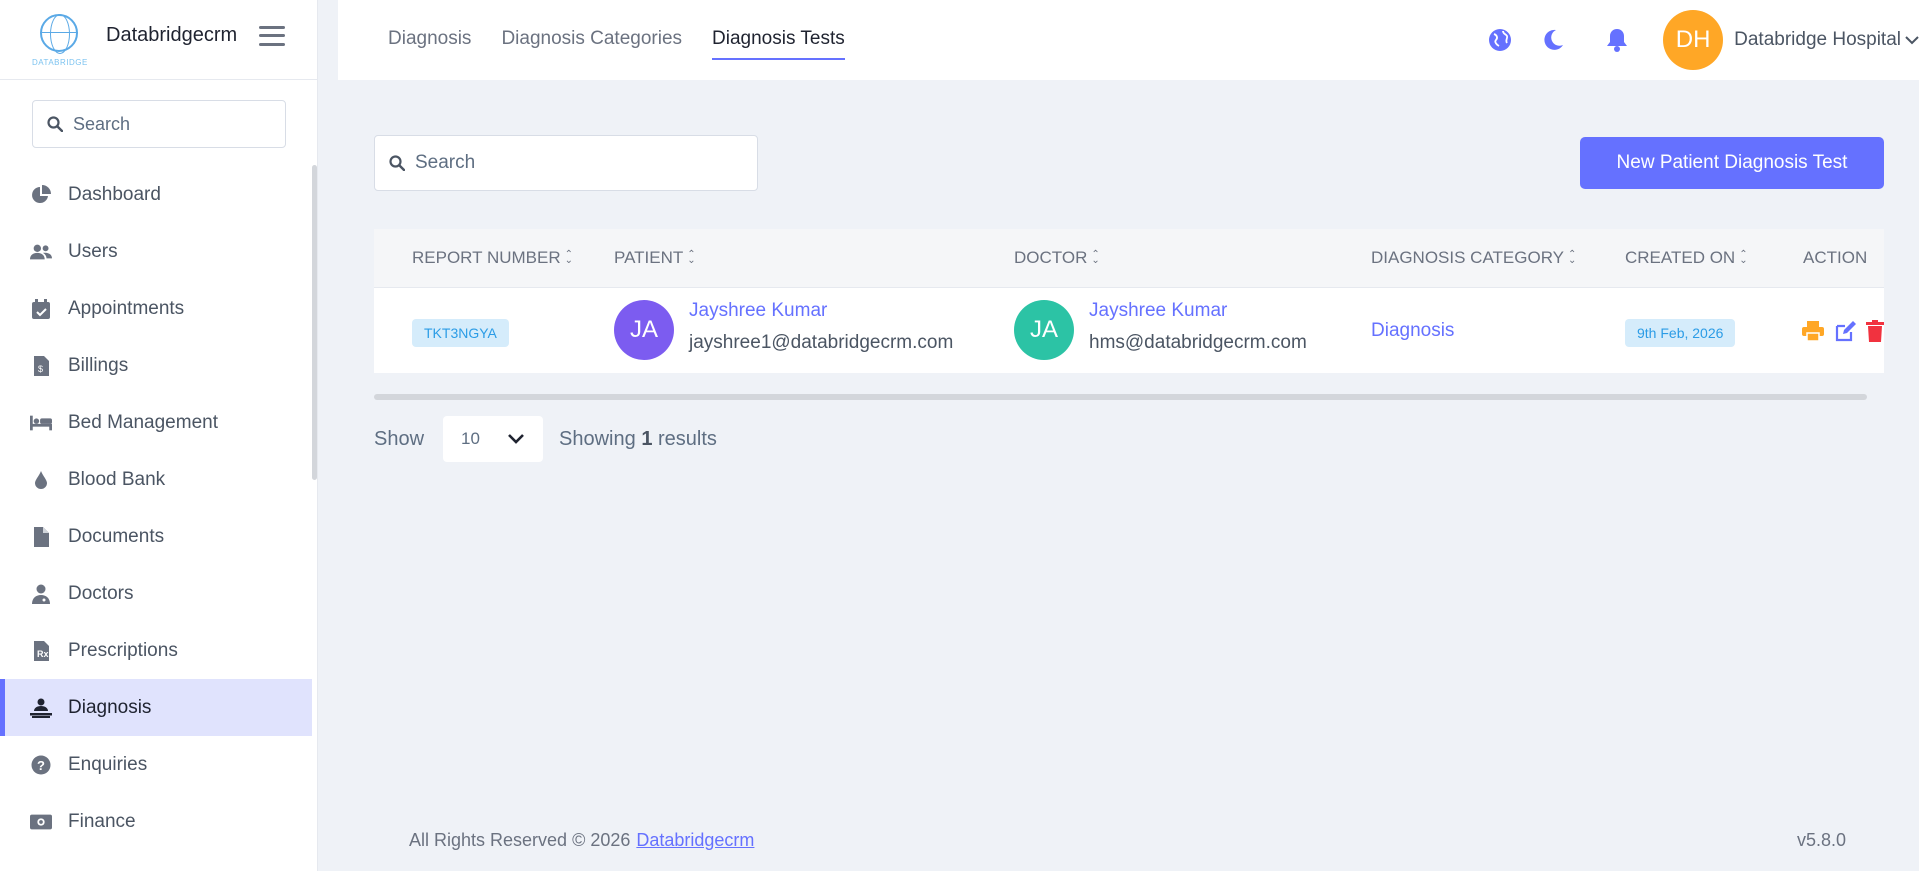 This screenshot has height=871, width=1919. What do you see at coordinates (41, 480) in the screenshot?
I see `tint-icon` at bounding box center [41, 480].